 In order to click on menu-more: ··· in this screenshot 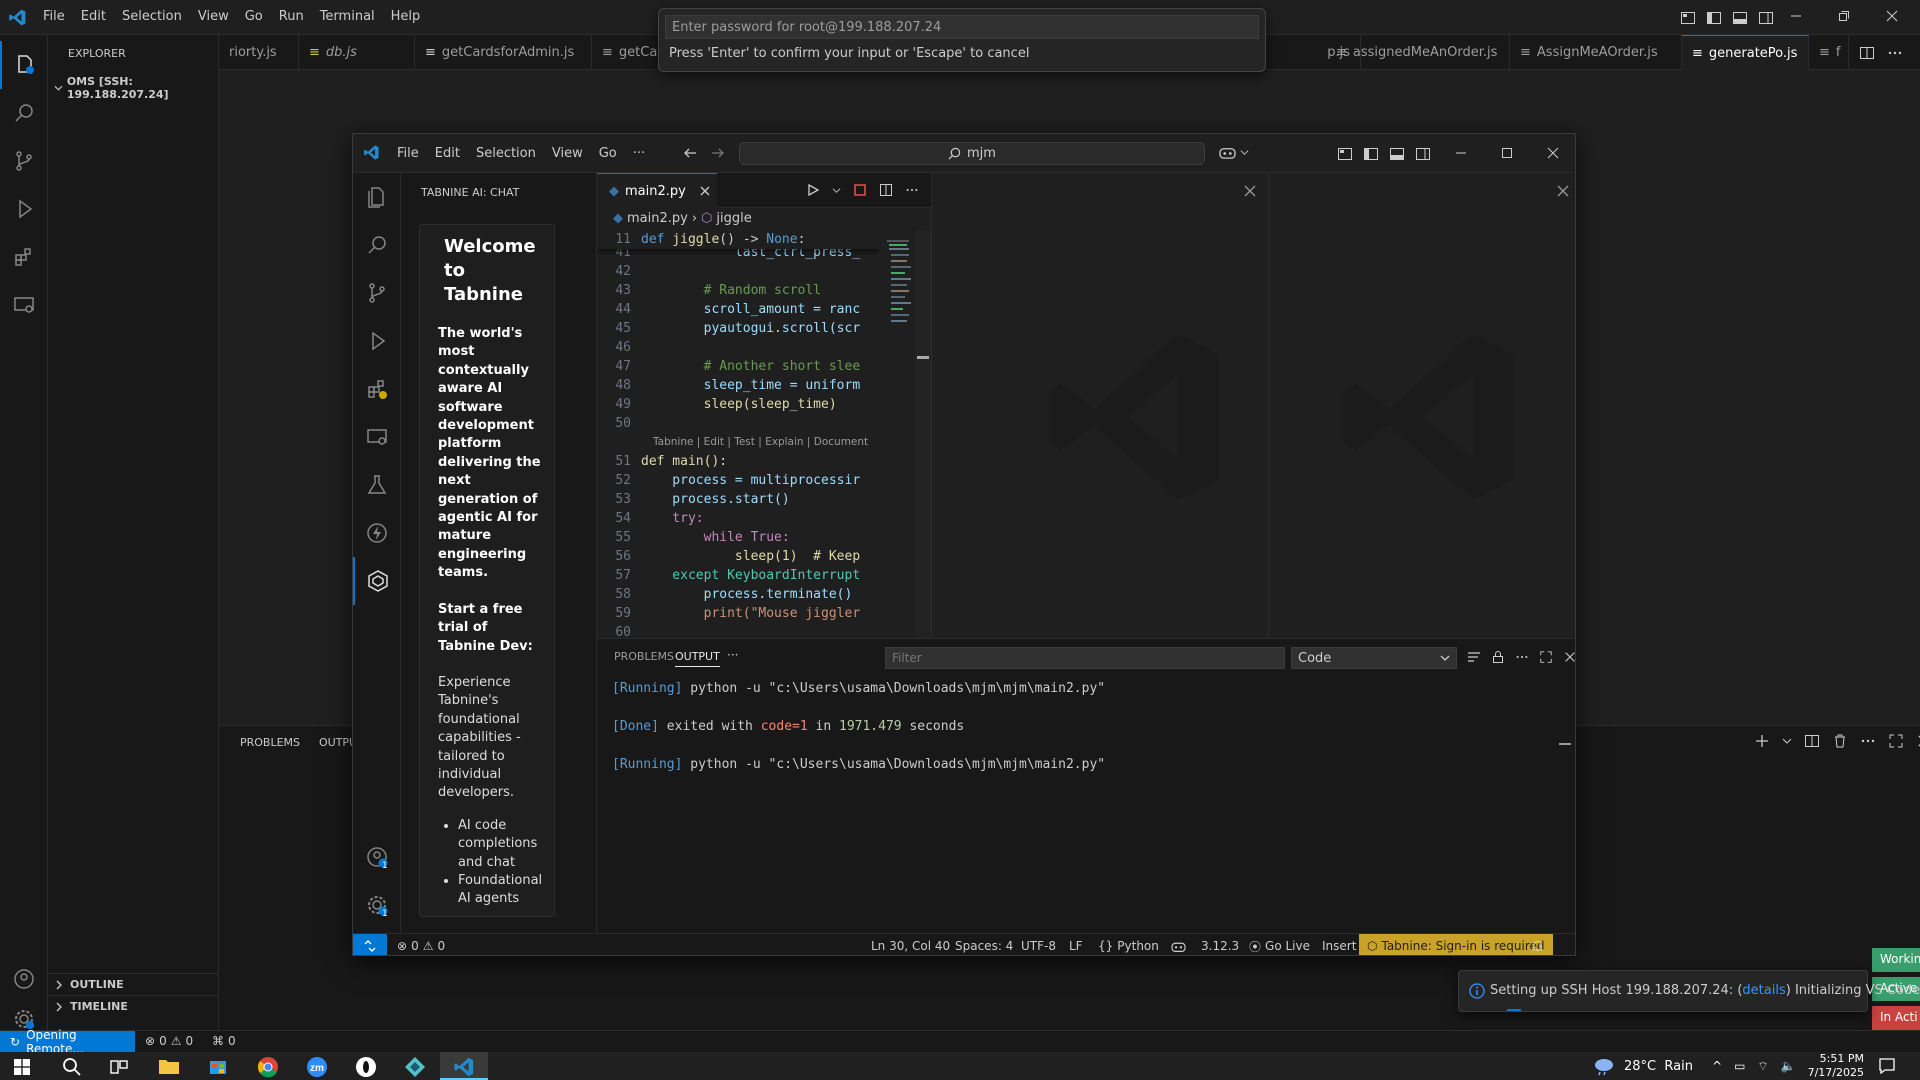, I will do `click(639, 153)`.